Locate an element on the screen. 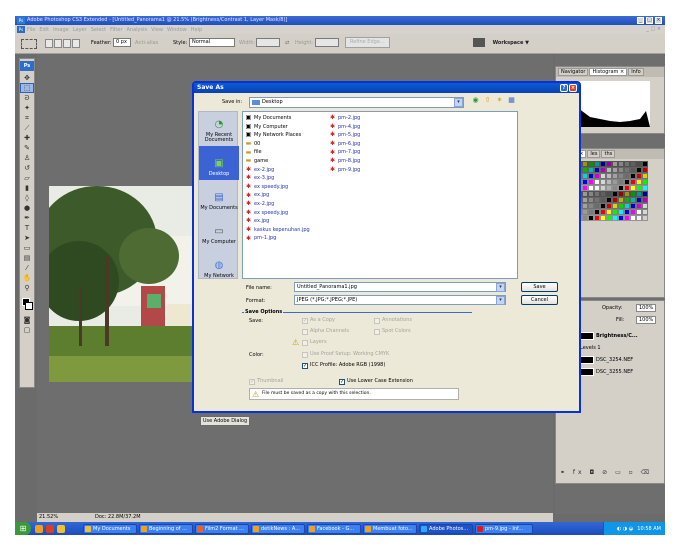  menu-image: Image is located at coordinates (61, 30).